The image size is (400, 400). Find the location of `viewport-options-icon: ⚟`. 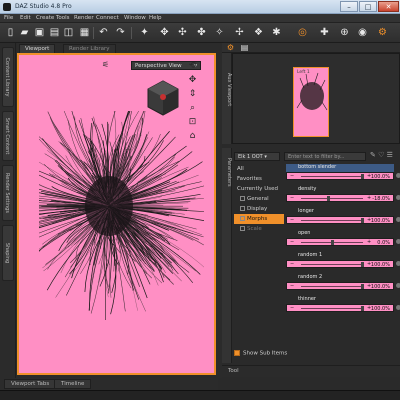

viewport-options-icon: ⚟ is located at coordinates (105, 64).